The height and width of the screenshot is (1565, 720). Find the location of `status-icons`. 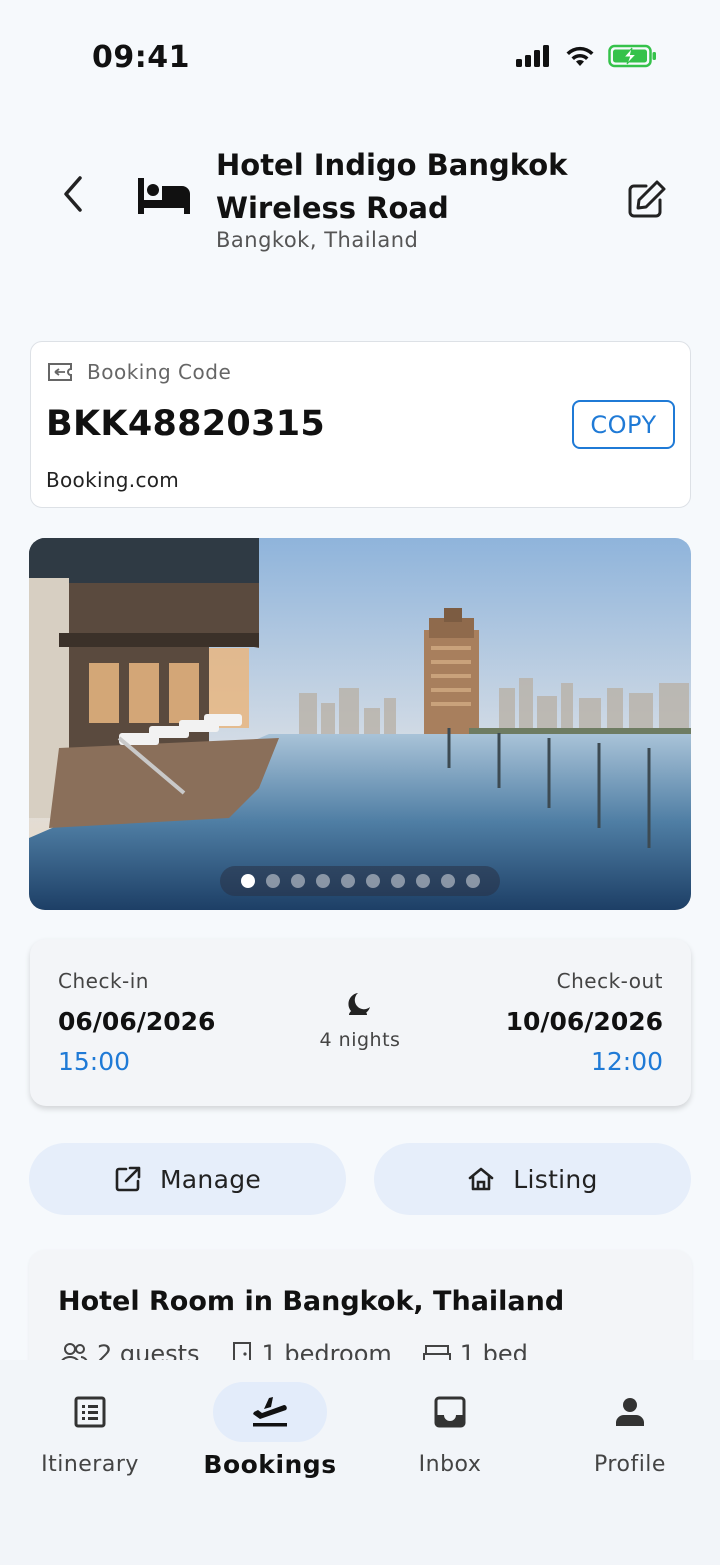

status-icons is located at coordinates (587, 56).